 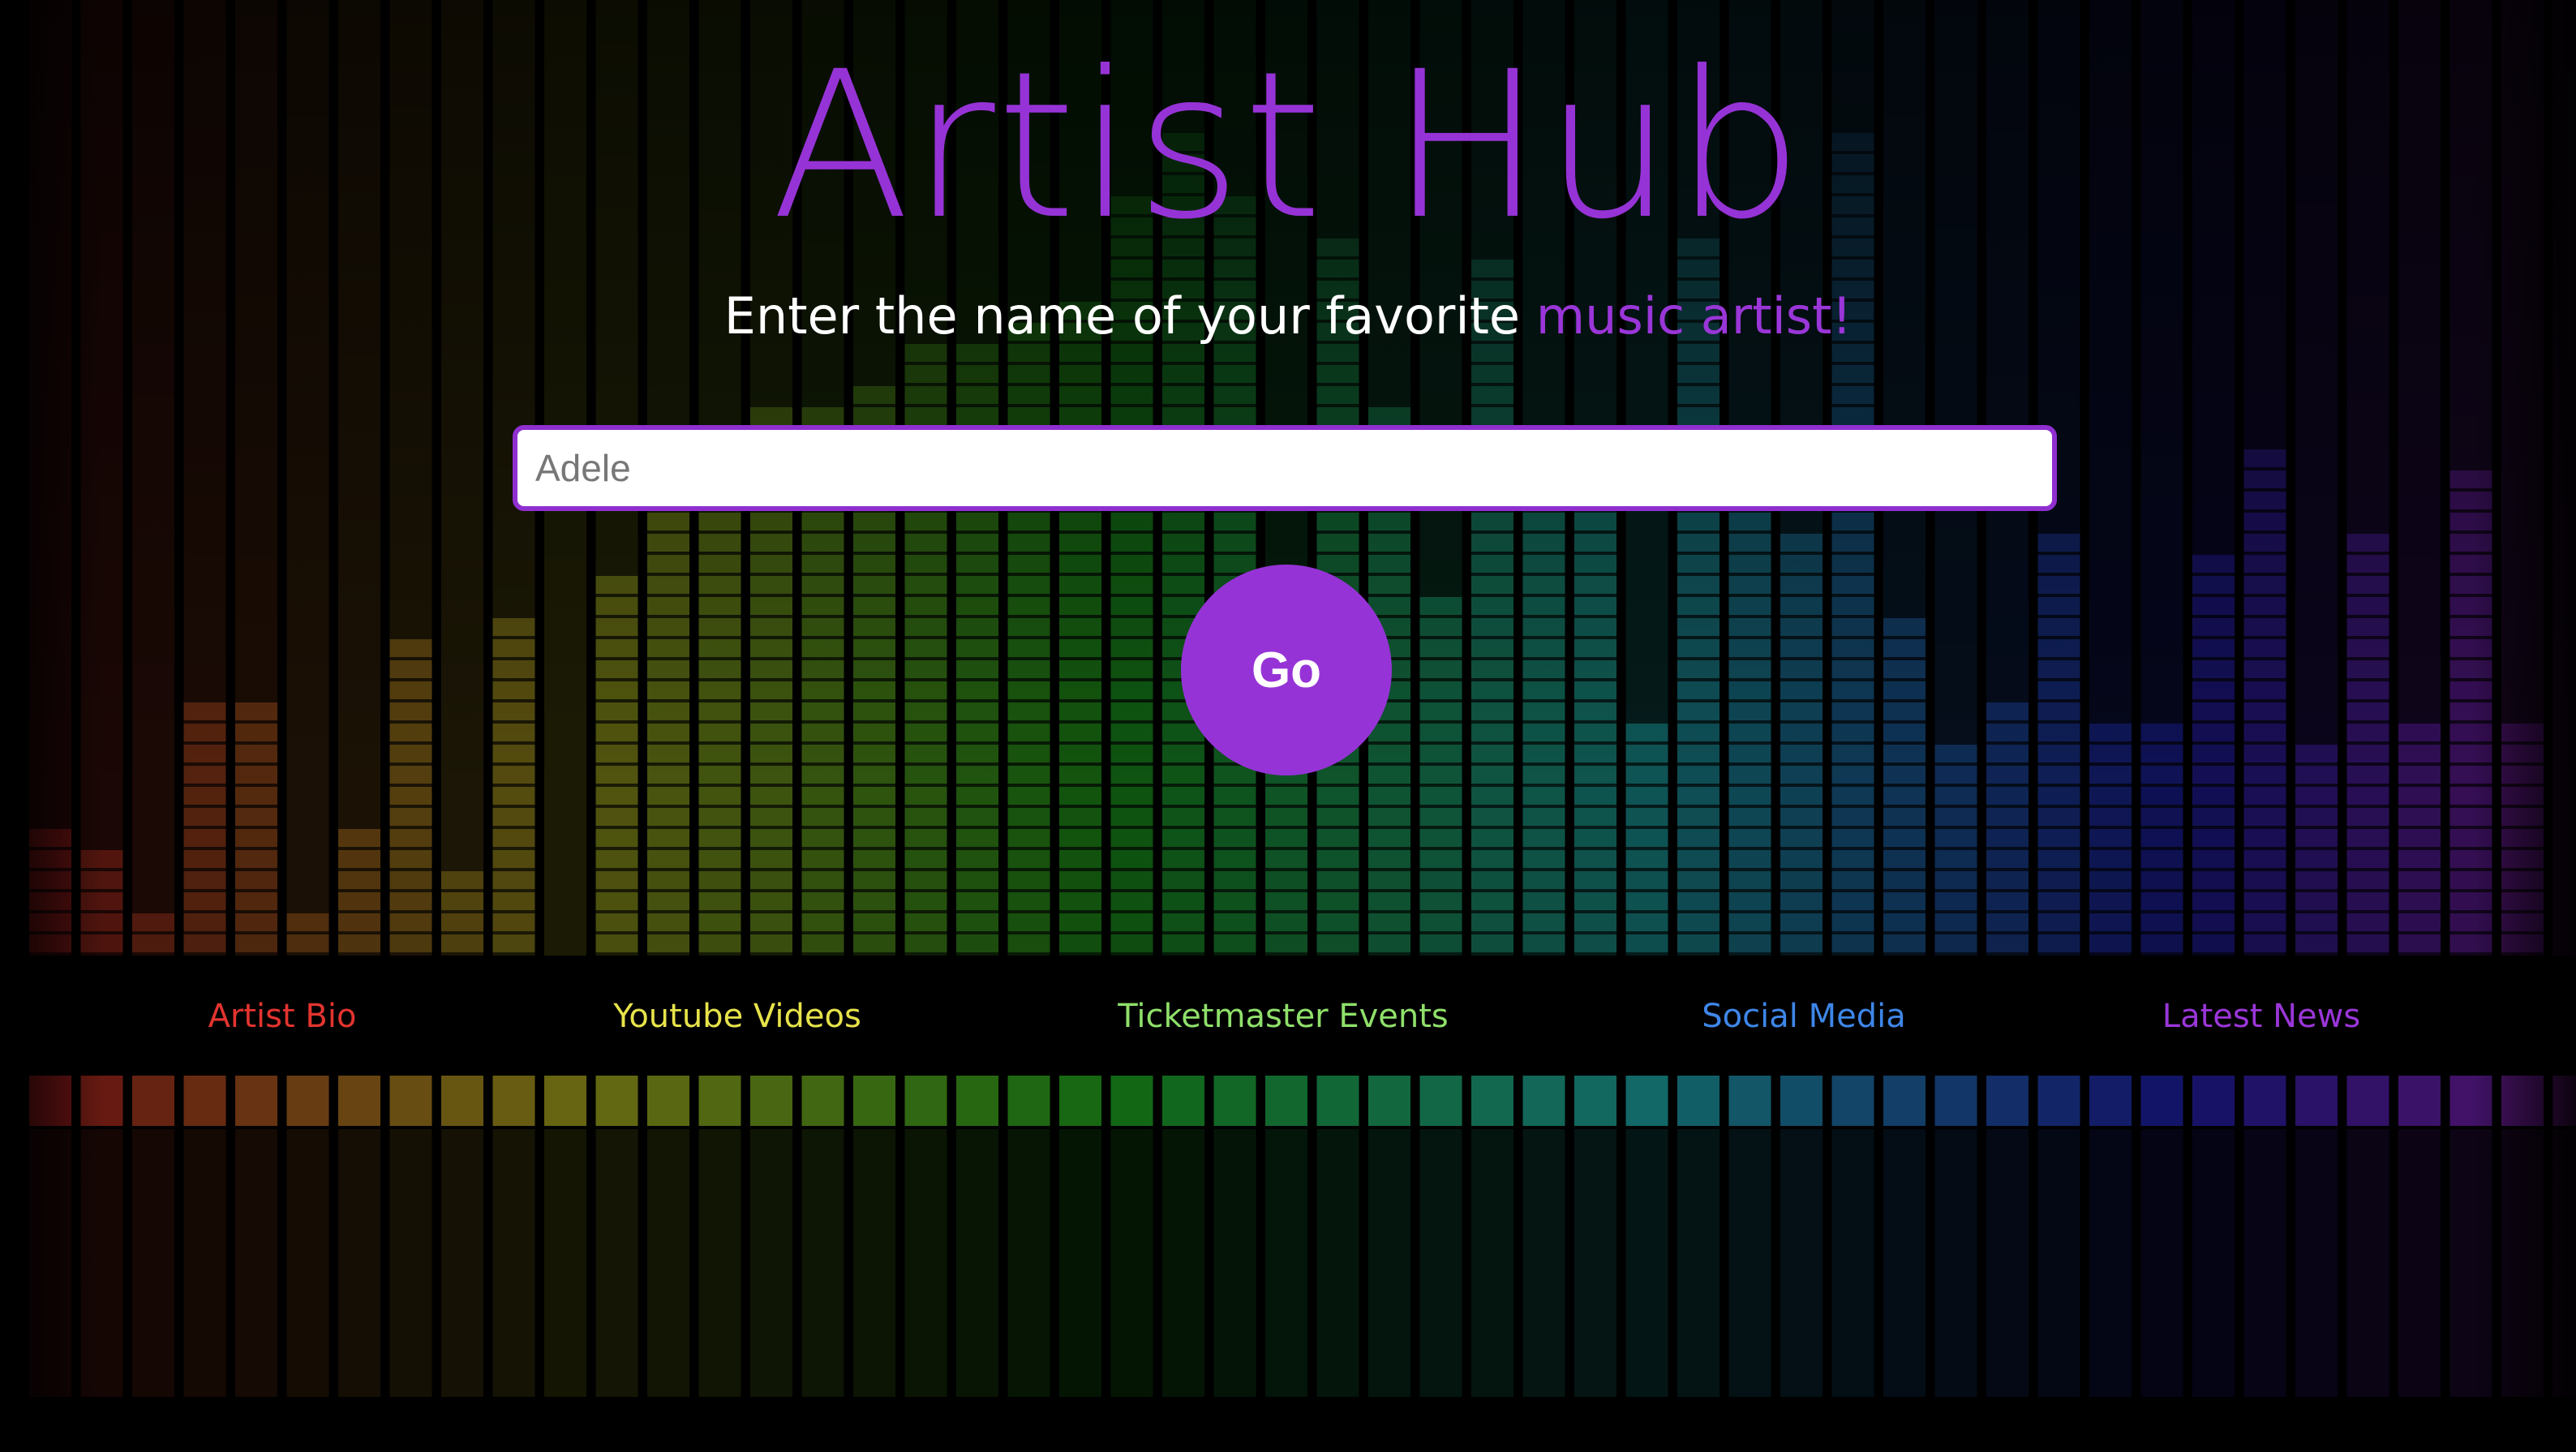 What do you see at coordinates (1129, 316) in the screenshot?
I see `subtitle-text: Enter the name of your favorite` at bounding box center [1129, 316].